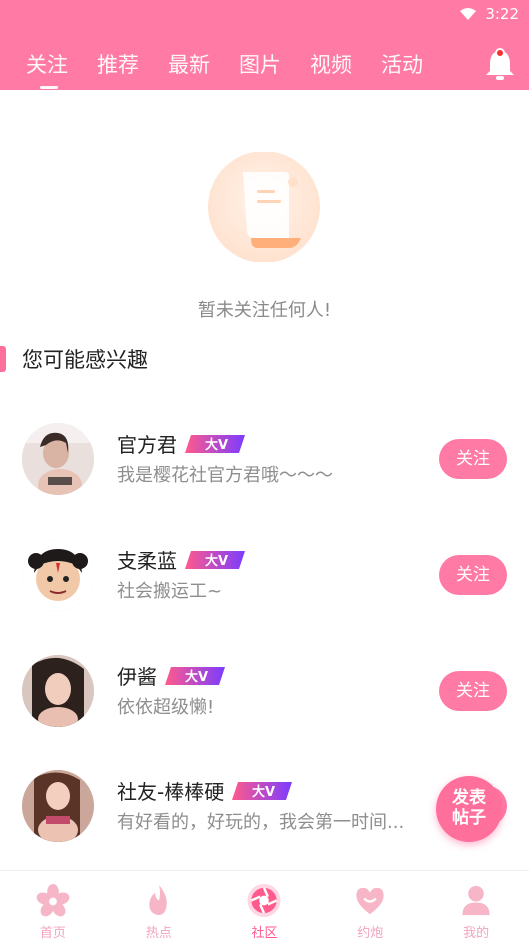  What do you see at coordinates (476, 900) in the screenshot?
I see `person-icon` at bounding box center [476, 900].